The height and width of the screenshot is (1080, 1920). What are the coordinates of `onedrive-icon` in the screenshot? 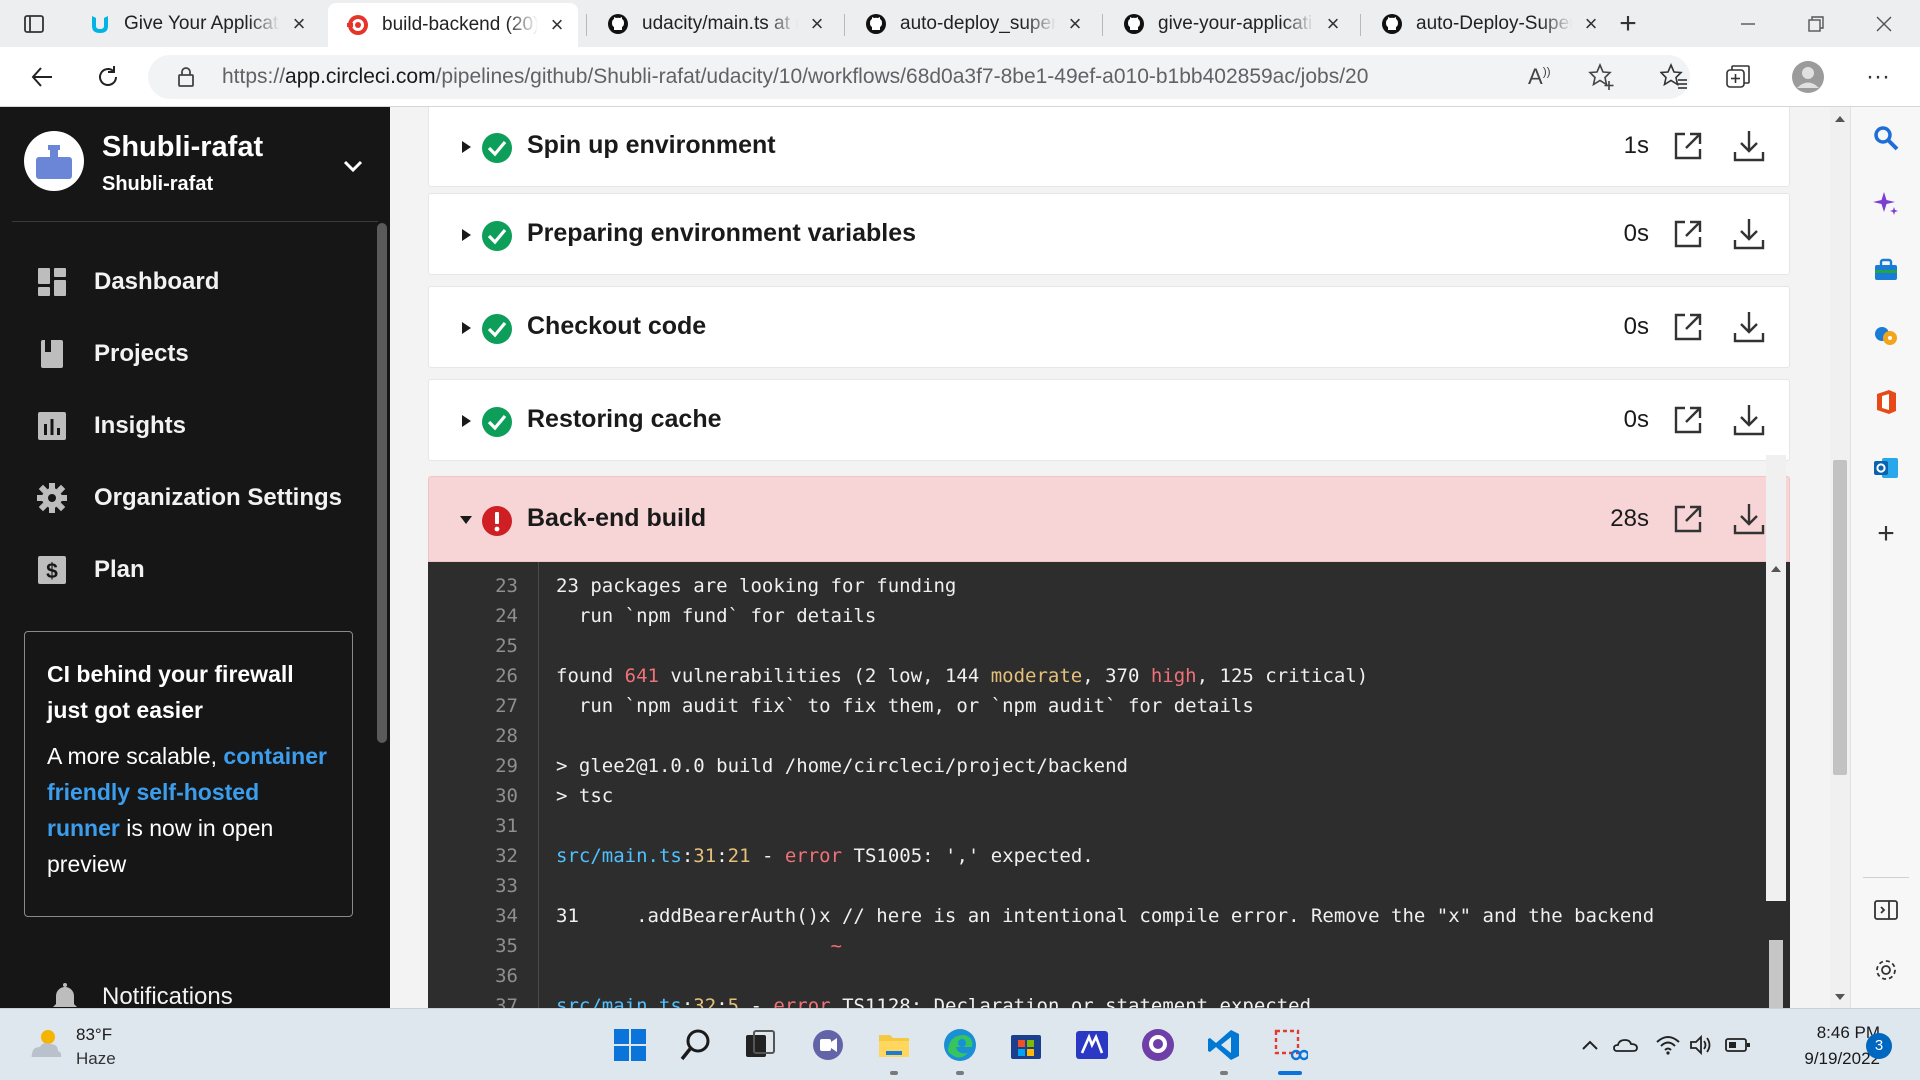 It's located at (1626, 1045).